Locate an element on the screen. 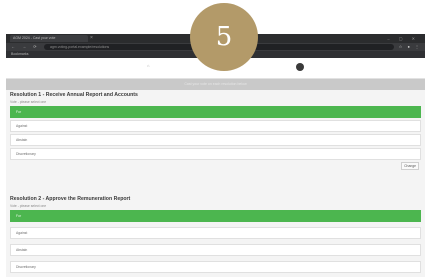 The image size is (431, 277). banner-text: Cast your vote on each resolution below is located at coordinates (215, 84).